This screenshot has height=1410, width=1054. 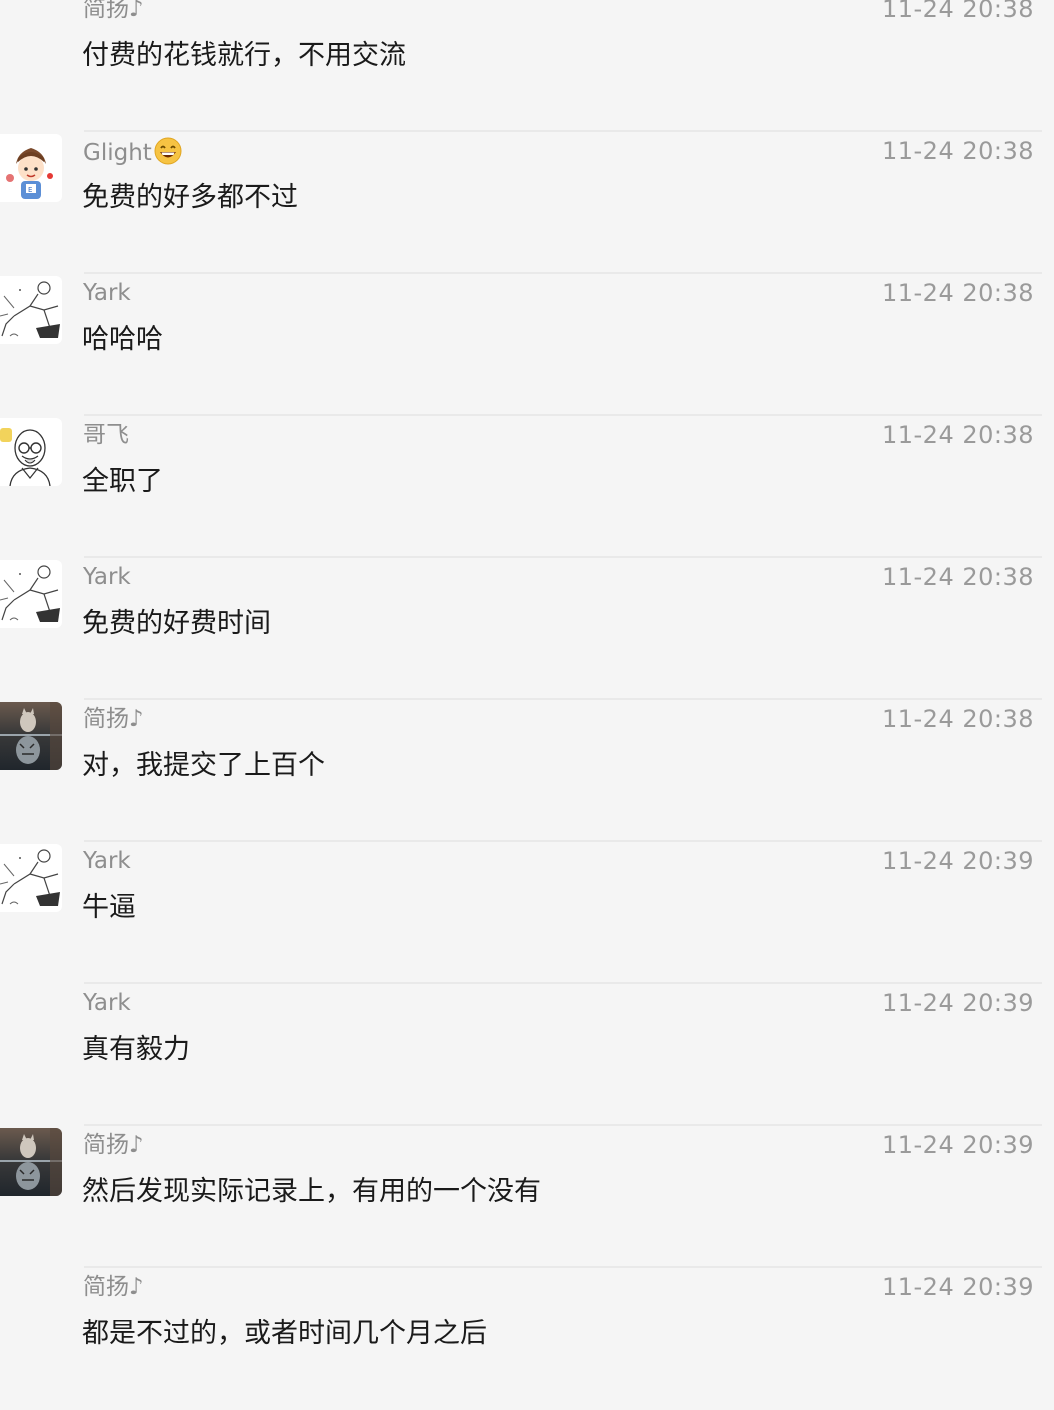 What do you see at coordinates (30, 190) in the screenshot?
I see `svg-text: E` at bounding box center [30, 190].